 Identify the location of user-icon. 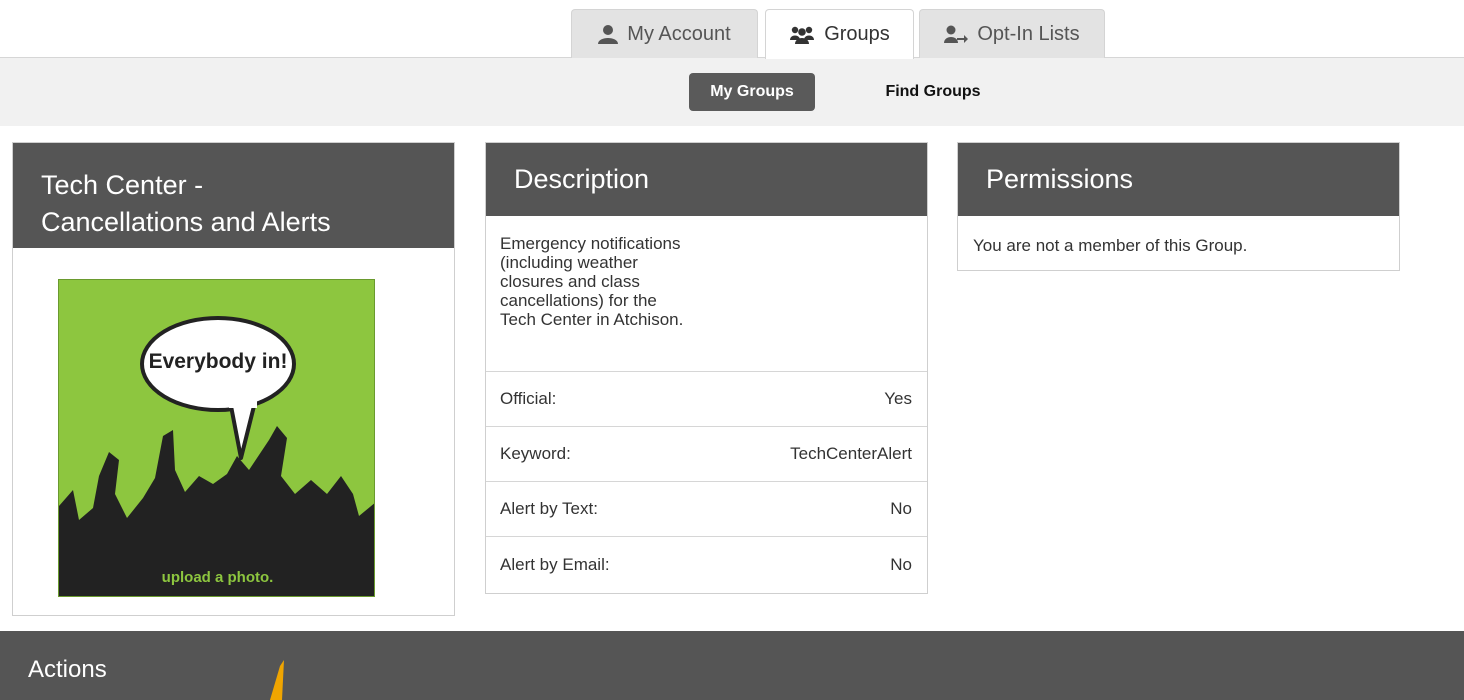
(608, 34).